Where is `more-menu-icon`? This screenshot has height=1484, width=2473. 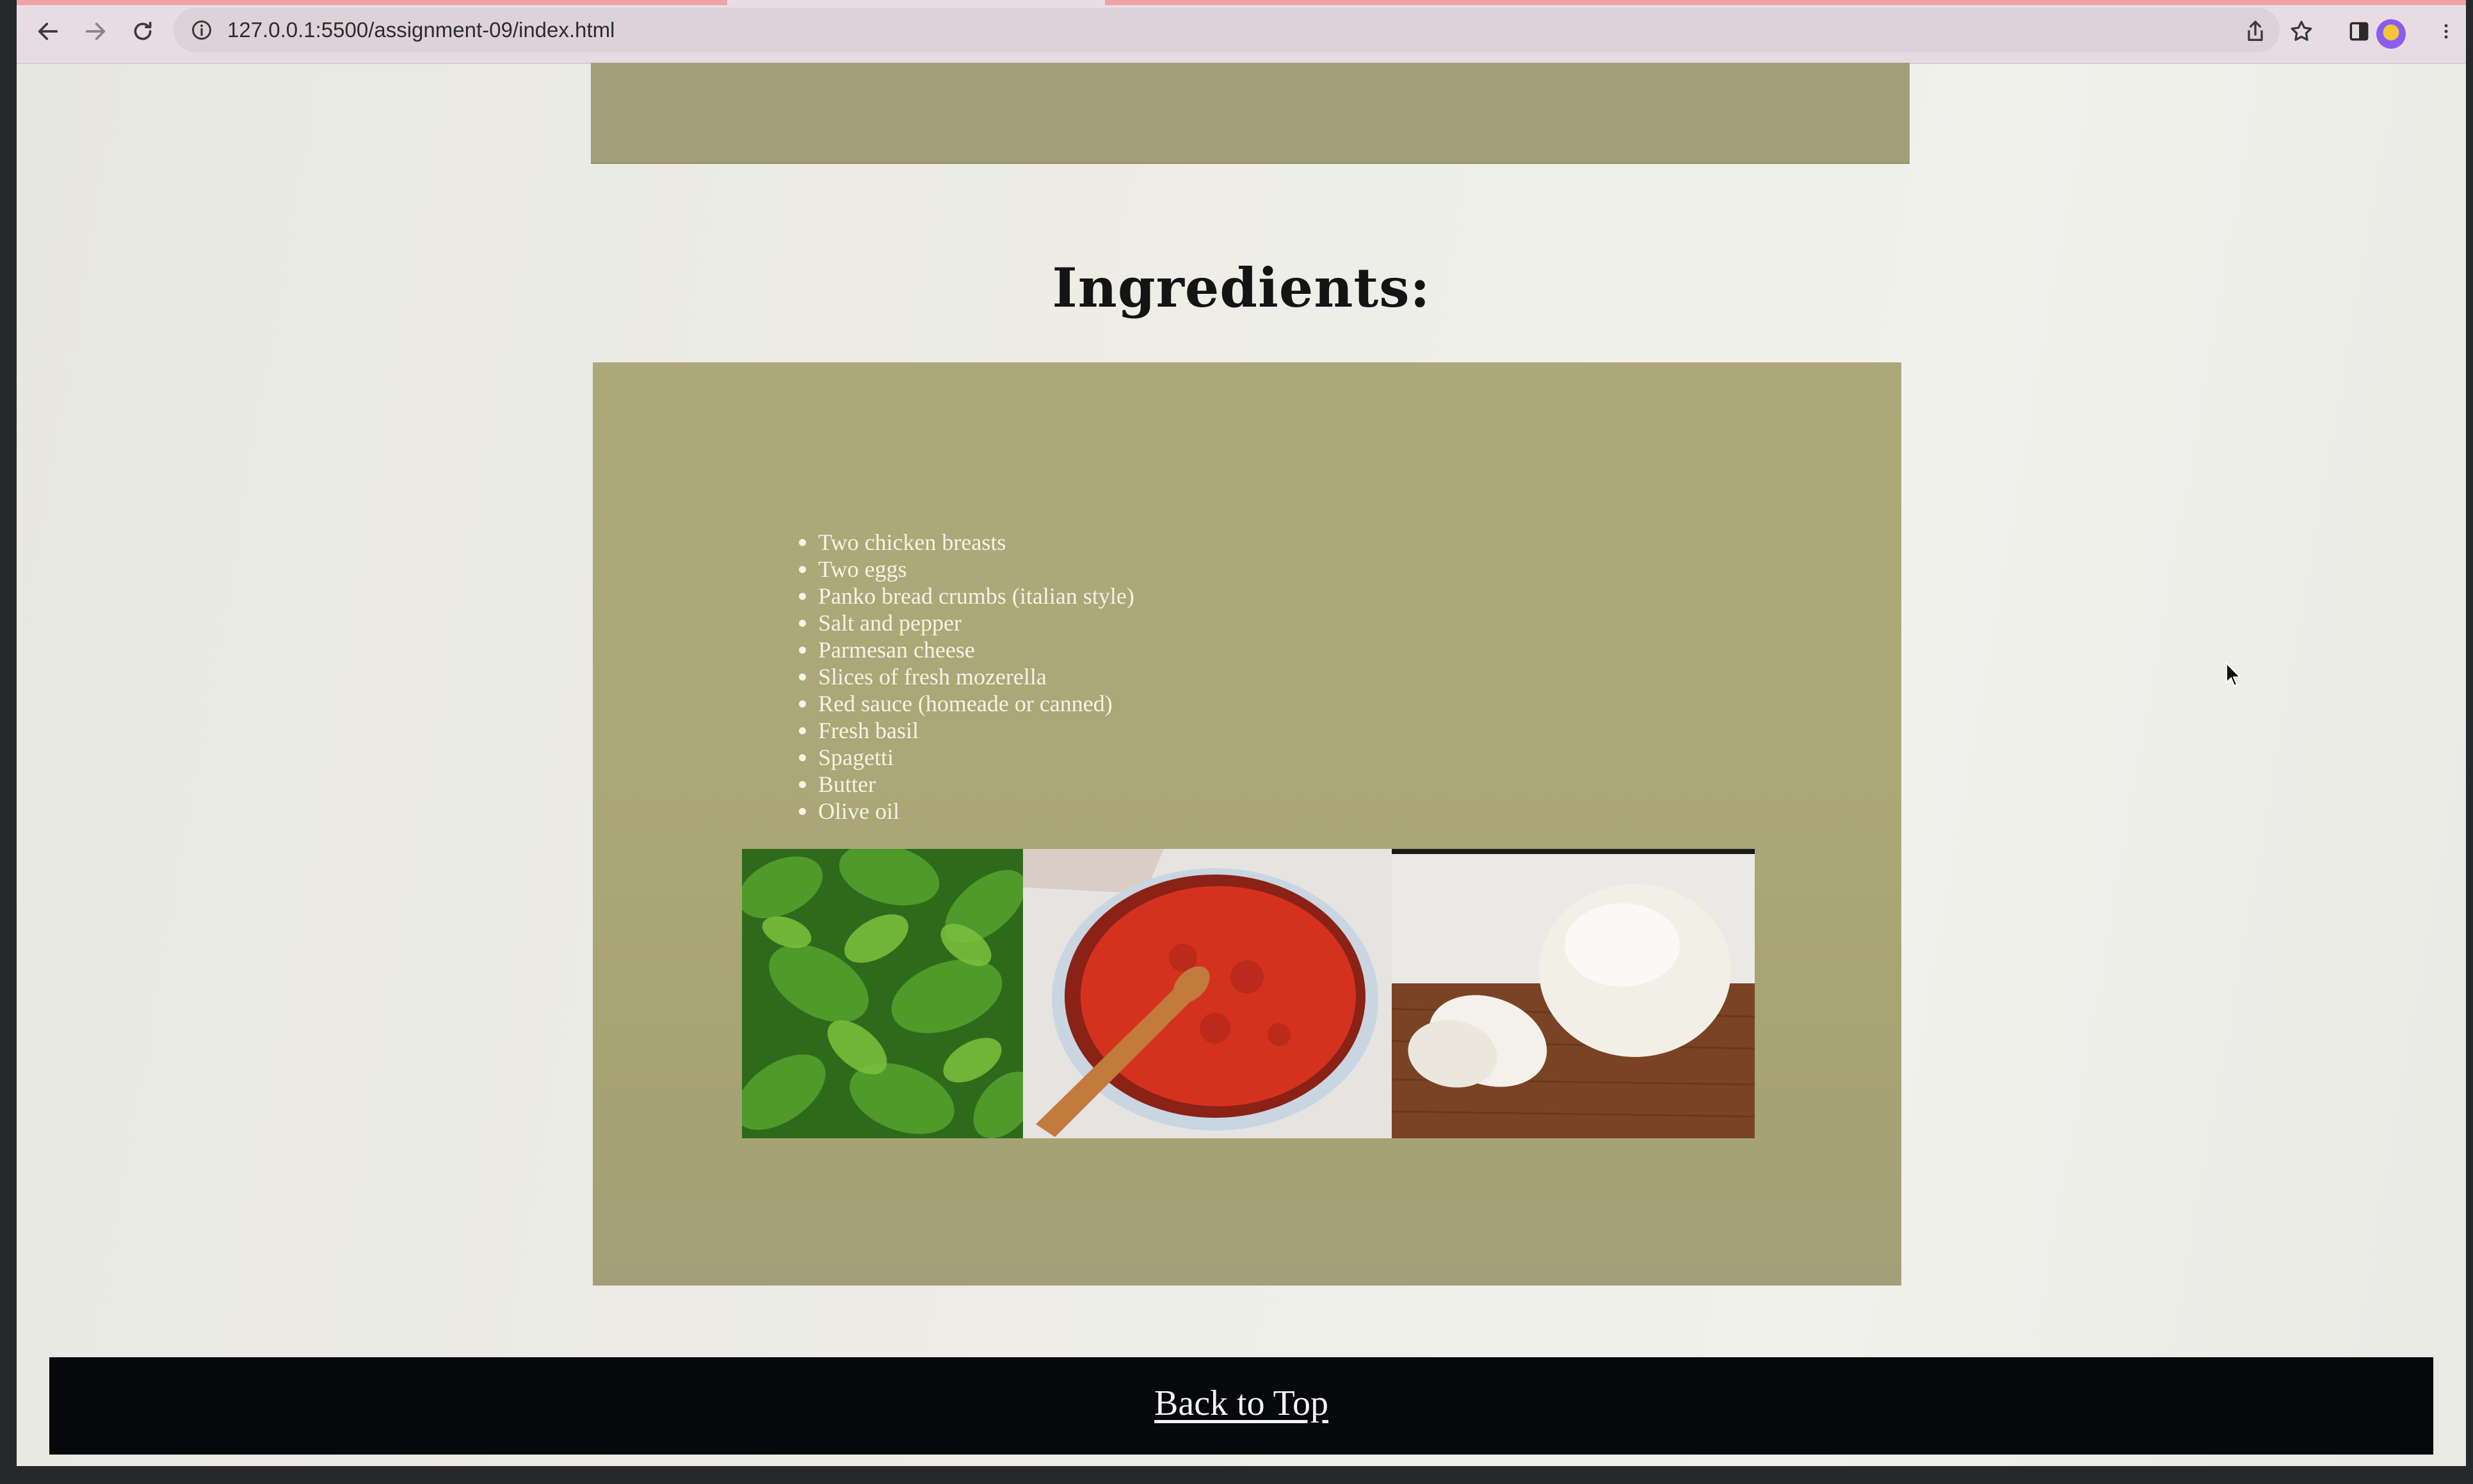
more-menu-icon is located at coordinates (2446, 32).